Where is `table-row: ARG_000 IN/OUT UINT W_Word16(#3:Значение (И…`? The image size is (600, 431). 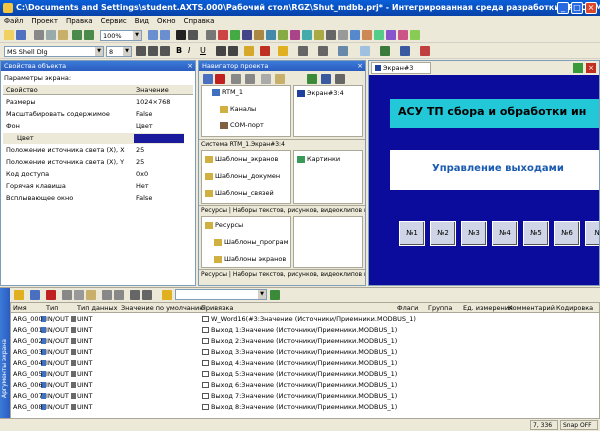
table-row: ARG_000 IN/OUT UINT W_Word16(#3:Значение (И… is located at coordinates (305, 319).